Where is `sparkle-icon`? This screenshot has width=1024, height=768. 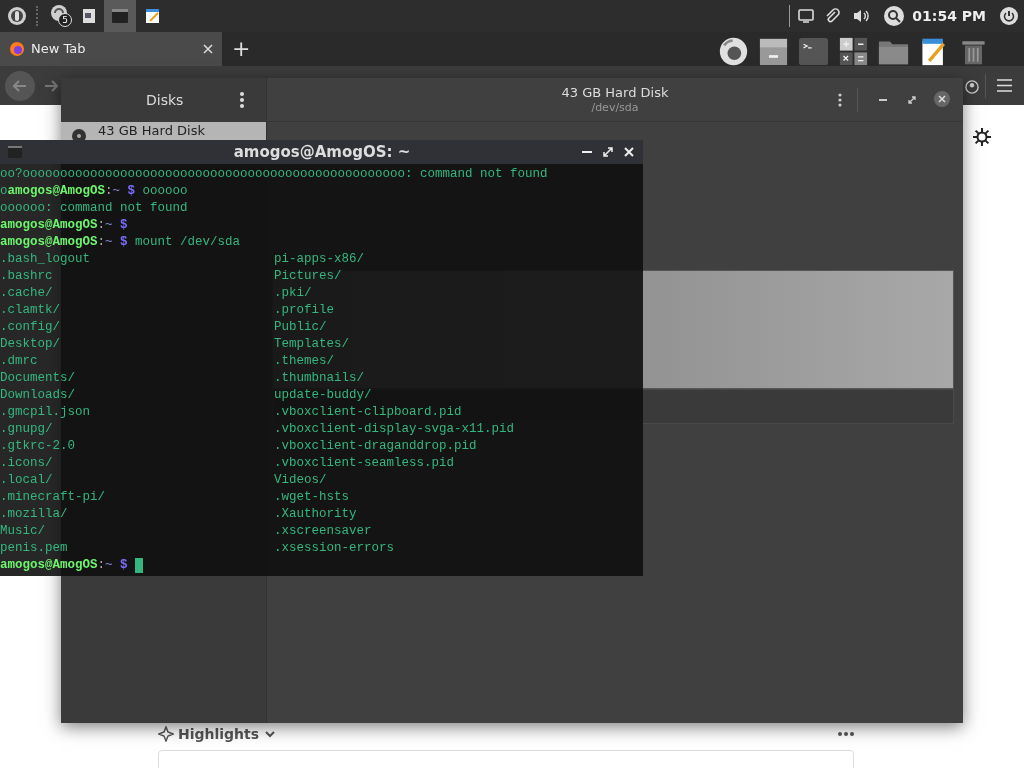
sparkle-icon is located at coordinates (166, 734).